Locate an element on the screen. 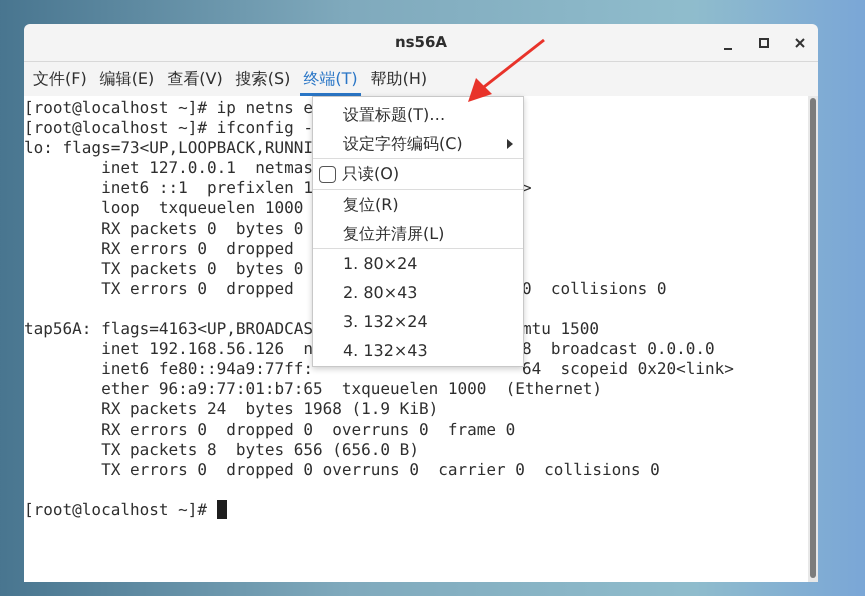 The image size is (865, 596). terminal-line: inet 192.168.56.126 n is located at coordinates (205, 349).